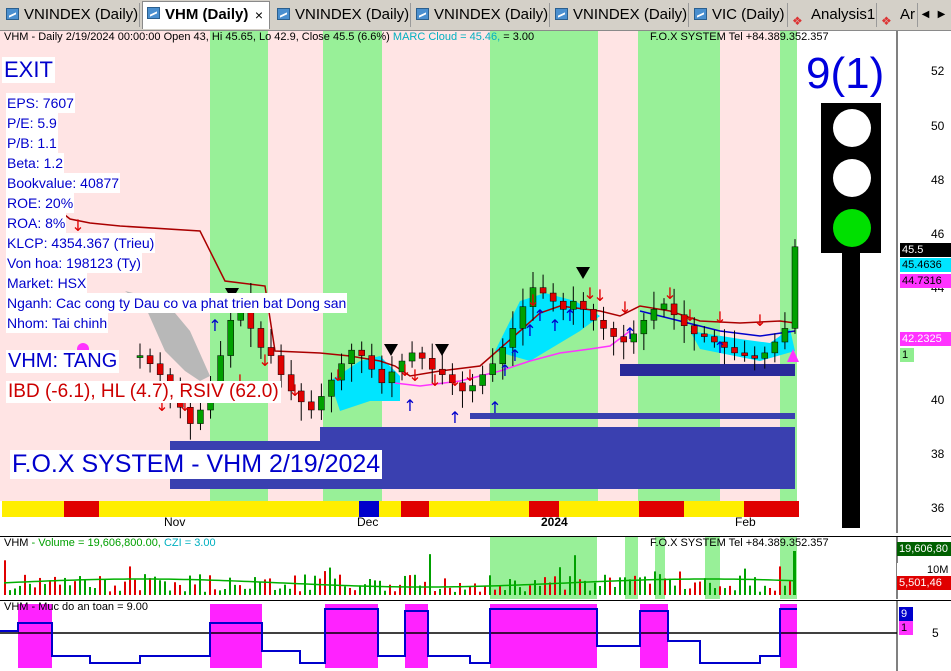 The width and height of the screenshot is (951, 671). What do you see at coordinates (446, 37) in the screenshot?
I see `marc-cloud-value: MARC Cloud = 45.46,` at bounding box center [446, 37].